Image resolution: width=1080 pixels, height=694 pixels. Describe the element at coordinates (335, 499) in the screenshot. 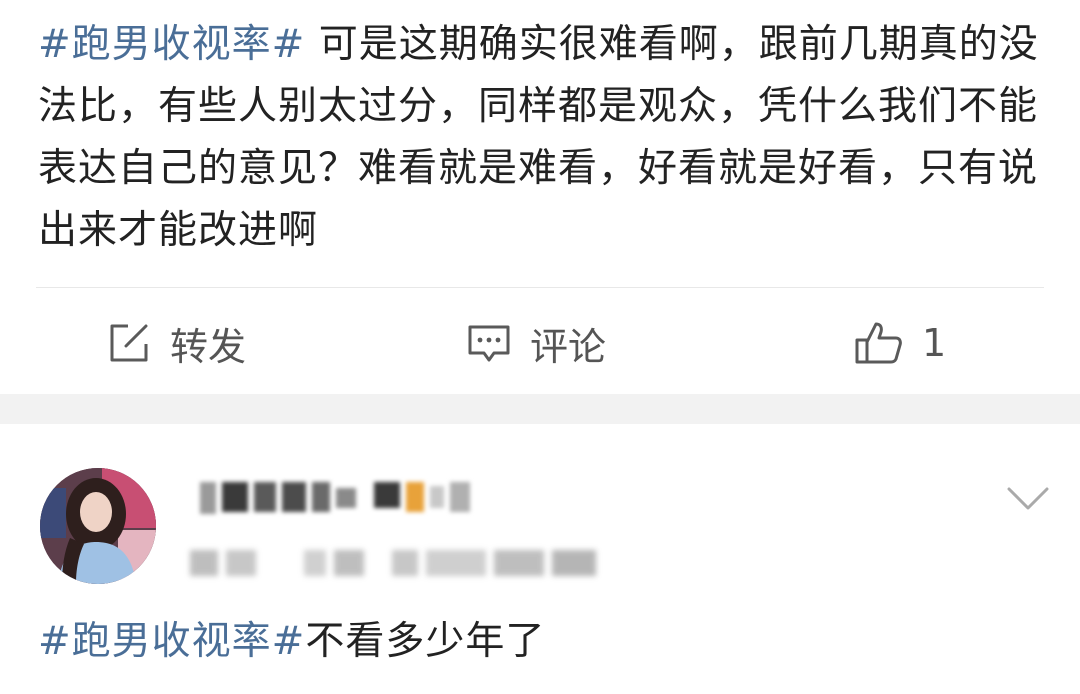

I see `username-blurred` at that location.